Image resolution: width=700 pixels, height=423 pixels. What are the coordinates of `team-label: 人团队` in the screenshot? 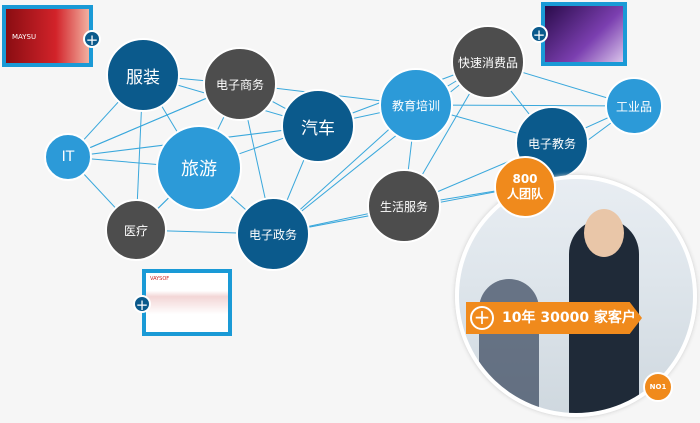 It's located at (524, 194).